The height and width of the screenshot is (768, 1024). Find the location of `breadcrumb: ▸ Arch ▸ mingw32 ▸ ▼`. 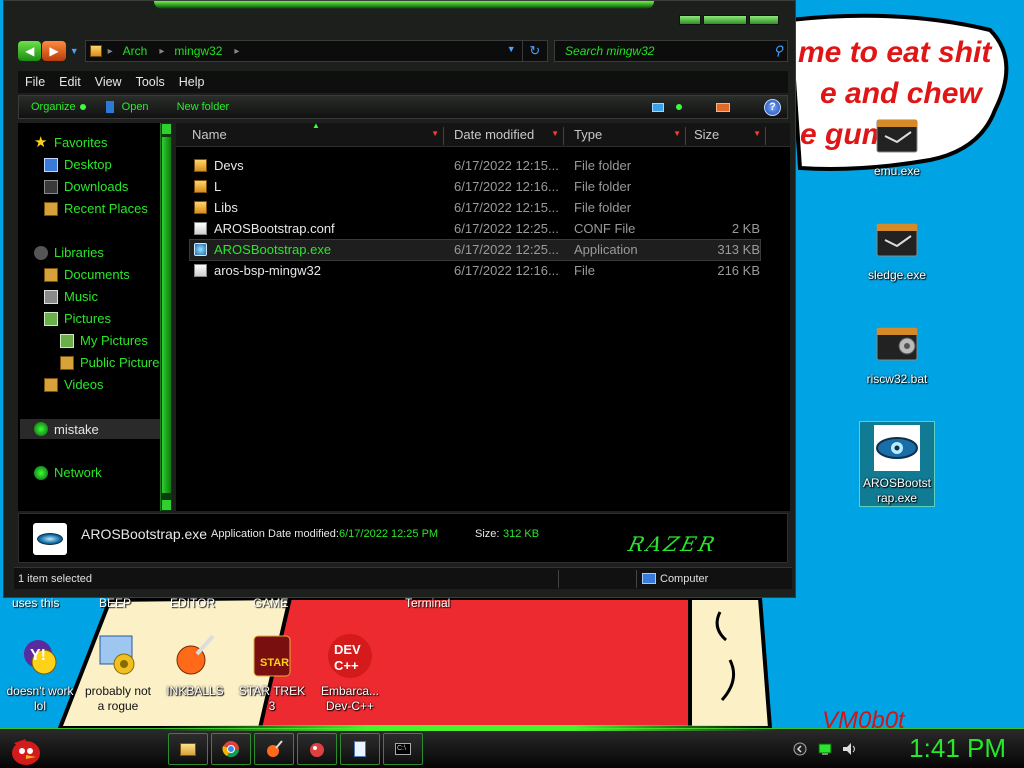

breadcrumb: ▸ Arch ▸ mingw32 ▸ ▼ is located at coordinates (303, 51).